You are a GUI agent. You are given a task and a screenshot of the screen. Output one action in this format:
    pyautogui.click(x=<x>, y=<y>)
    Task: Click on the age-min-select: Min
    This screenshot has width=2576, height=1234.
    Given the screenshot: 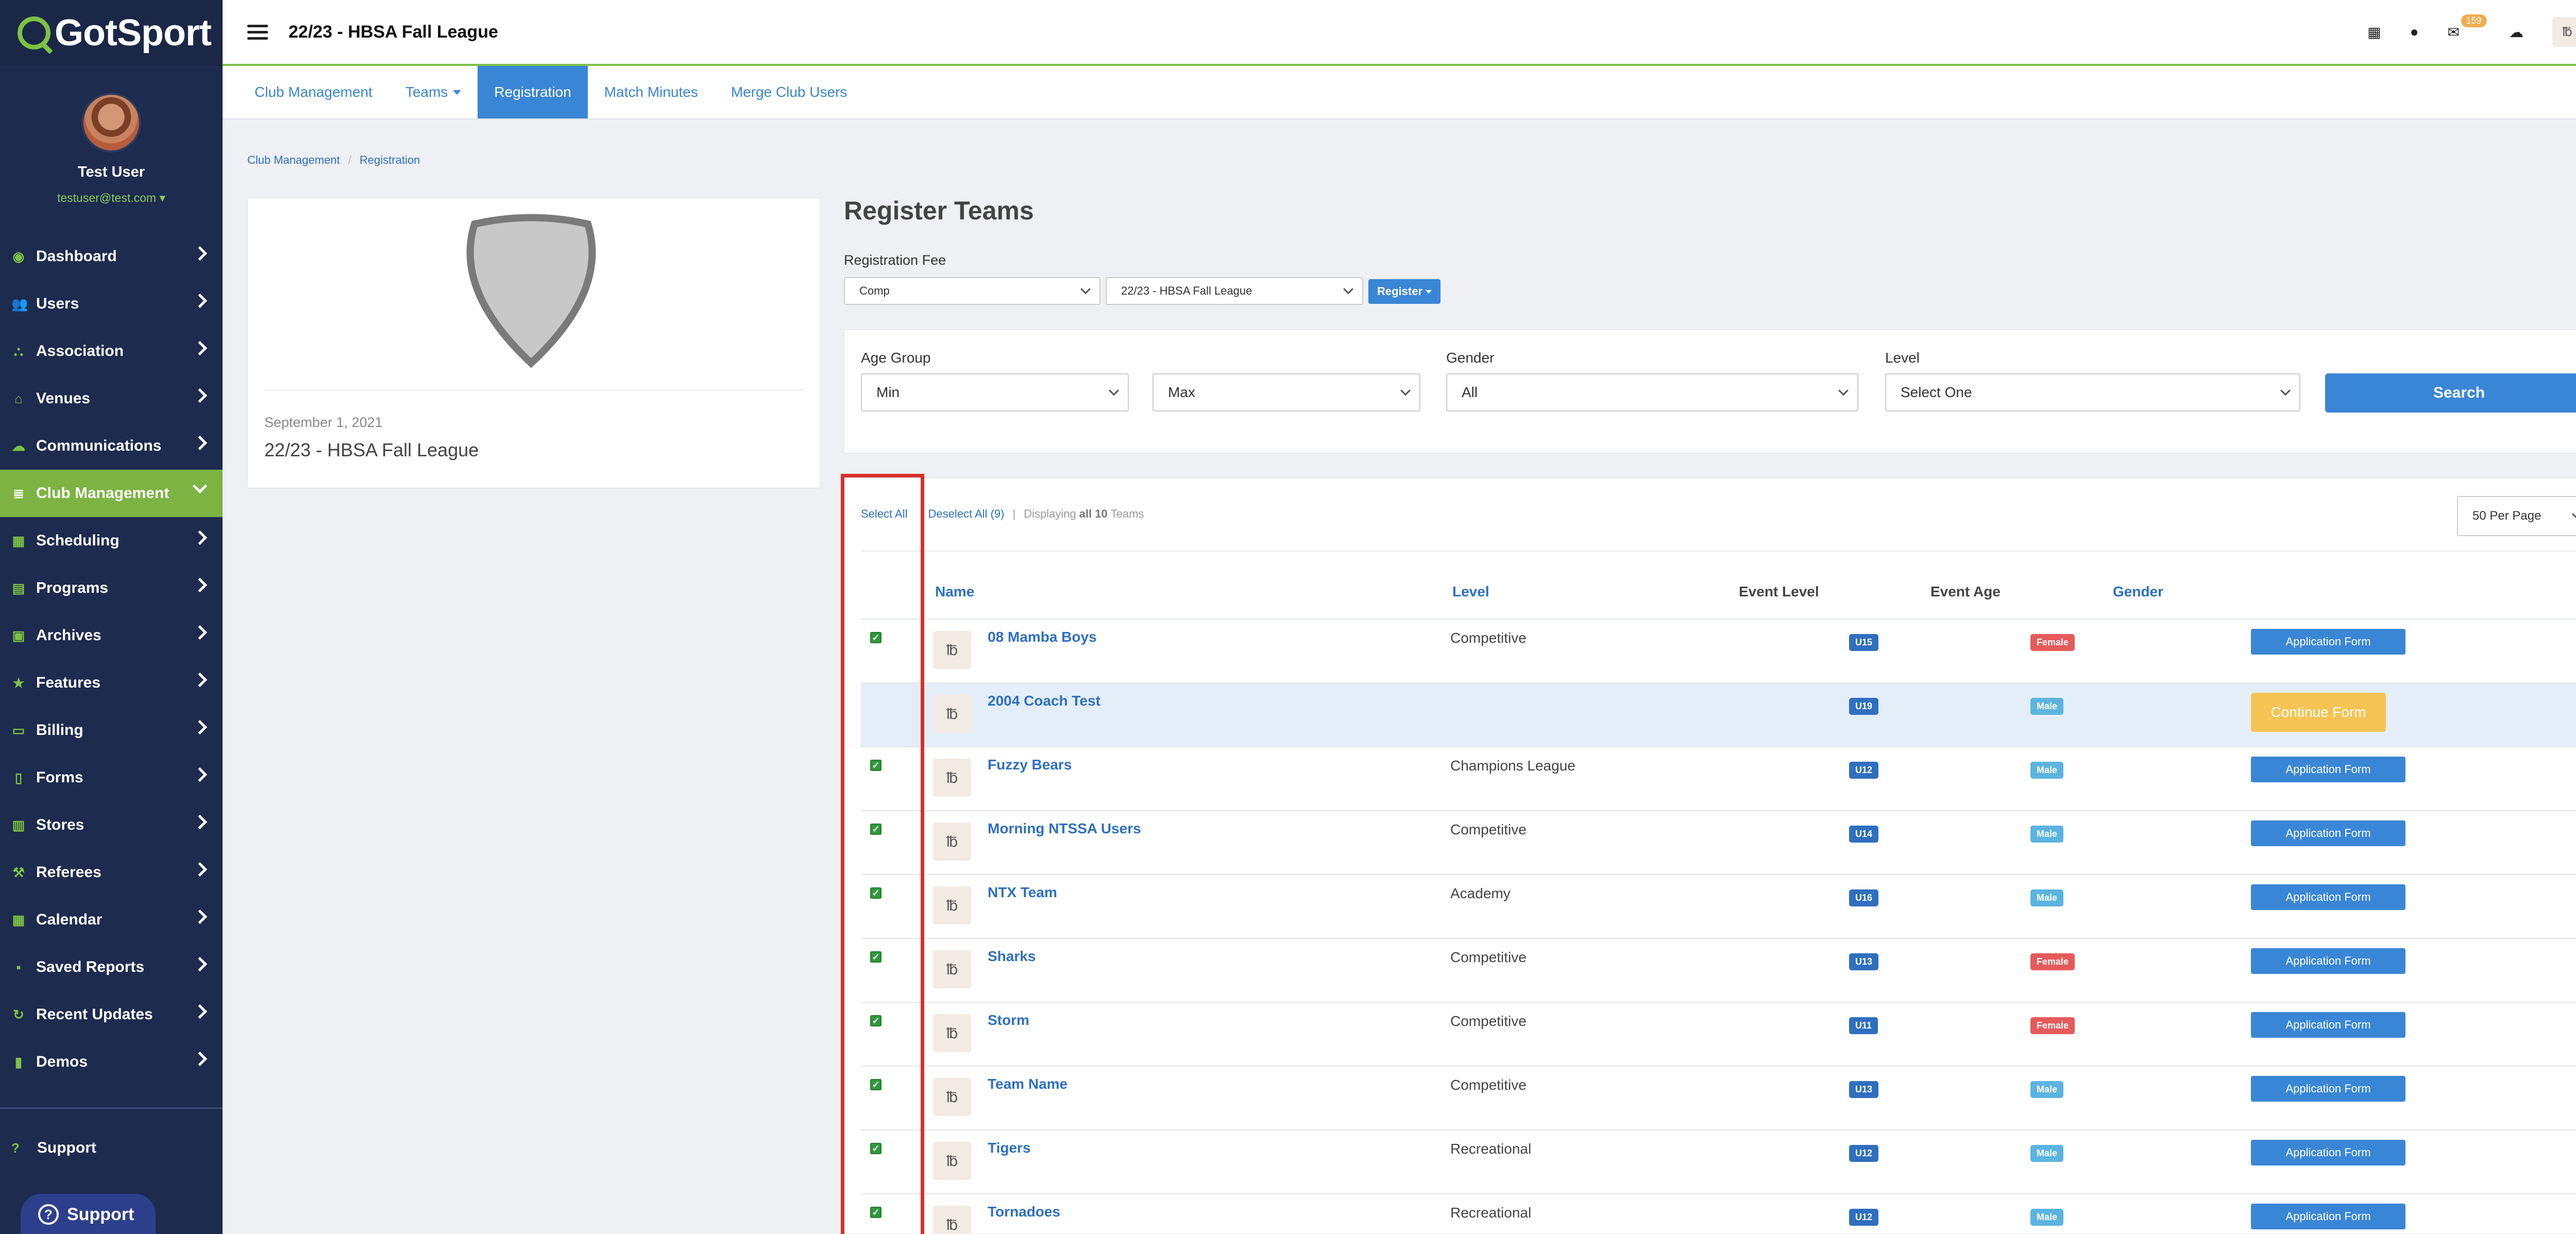 What is the action you would take?
    pyautogui.click(x=995, y=393)
    